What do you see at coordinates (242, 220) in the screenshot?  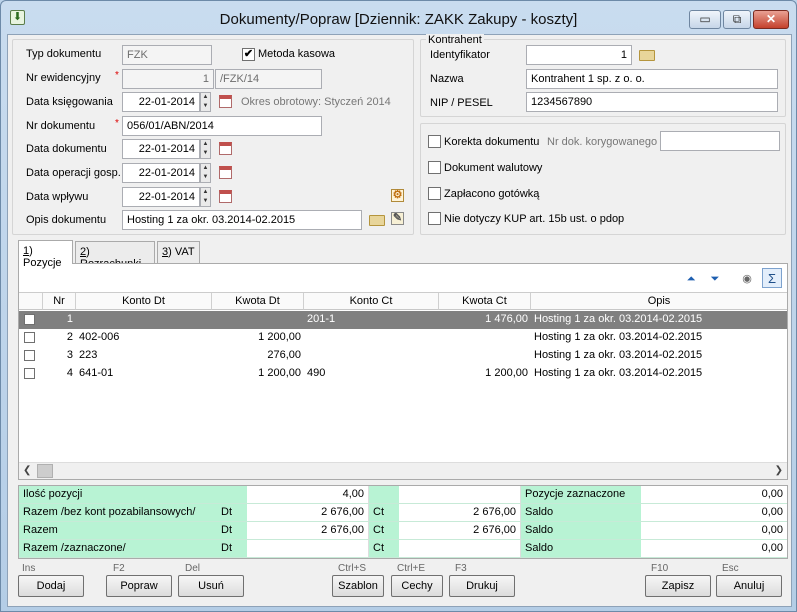 I see `opis-field: Hosting 1 za okr. 03.2014-02.2015` at bounding box center [242, 220].